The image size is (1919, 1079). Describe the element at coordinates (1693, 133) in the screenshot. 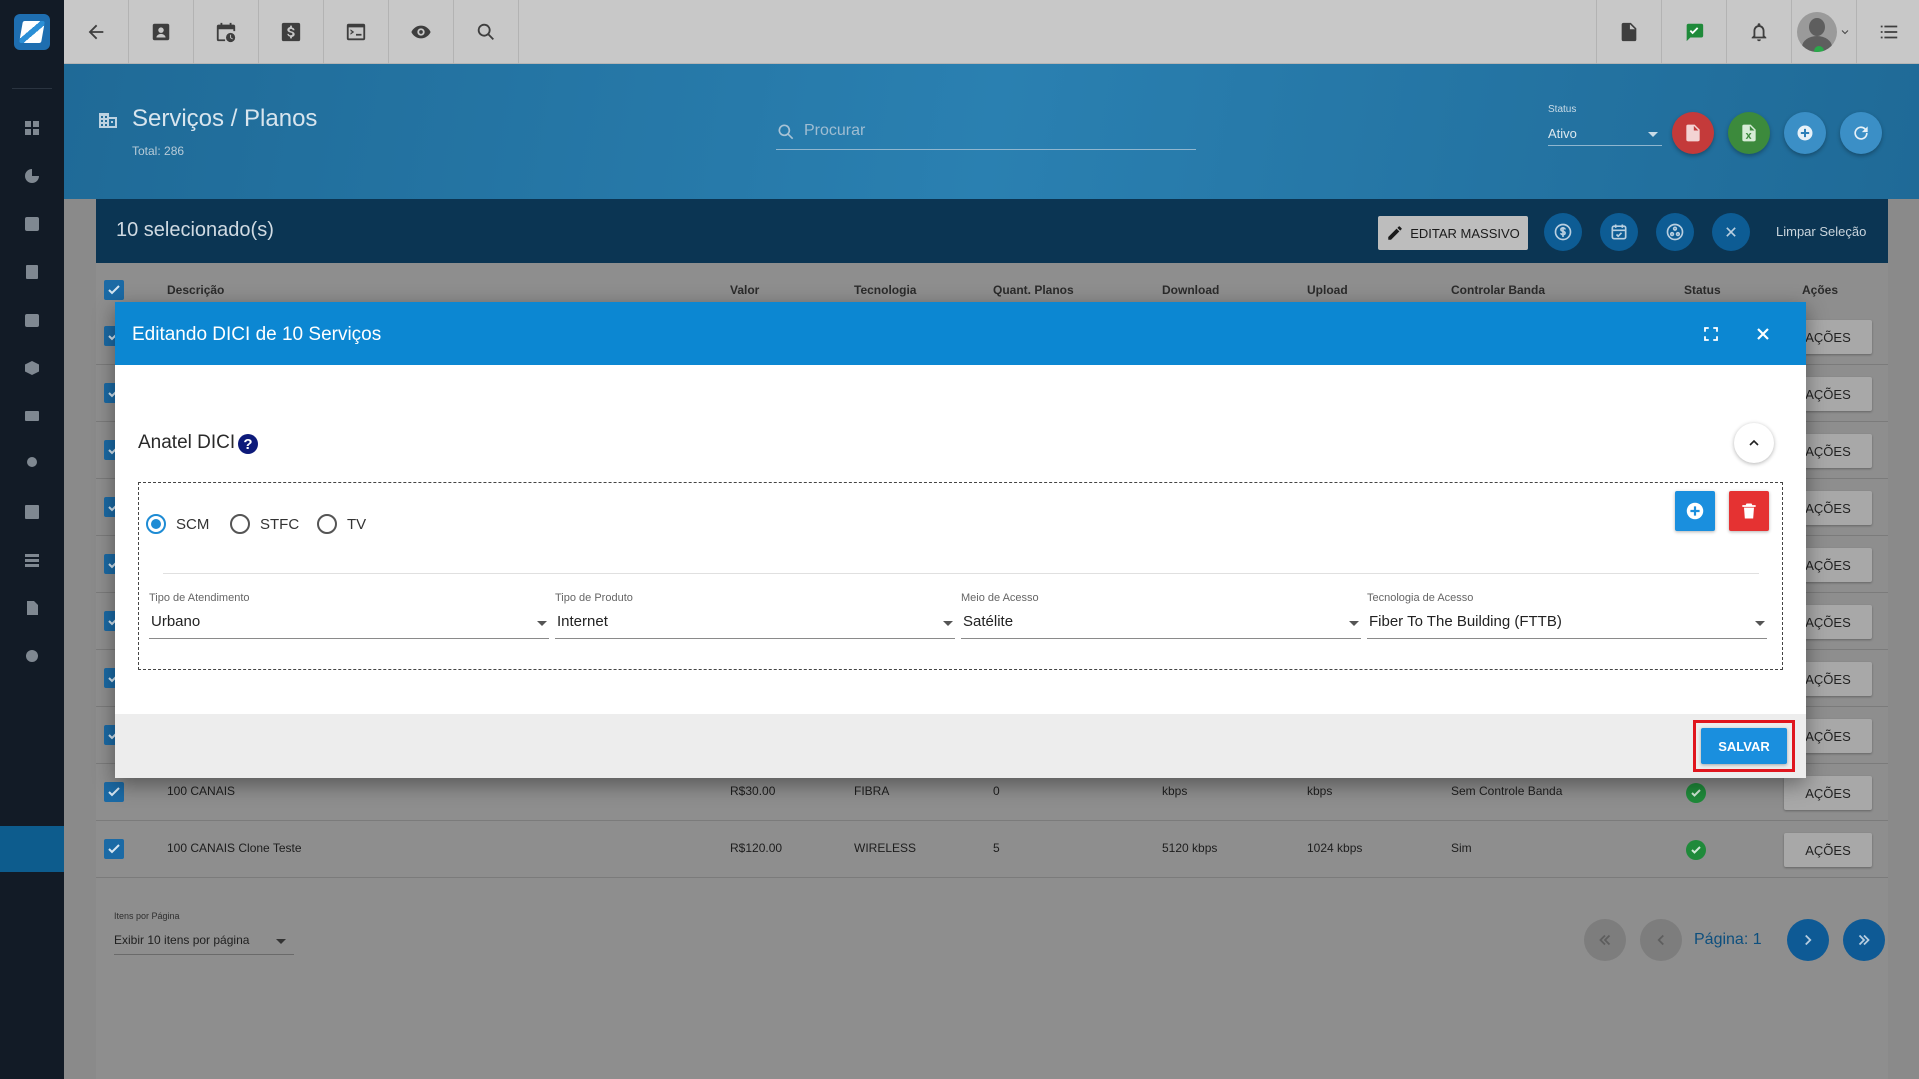

I see `export-pdf-button` at that location.